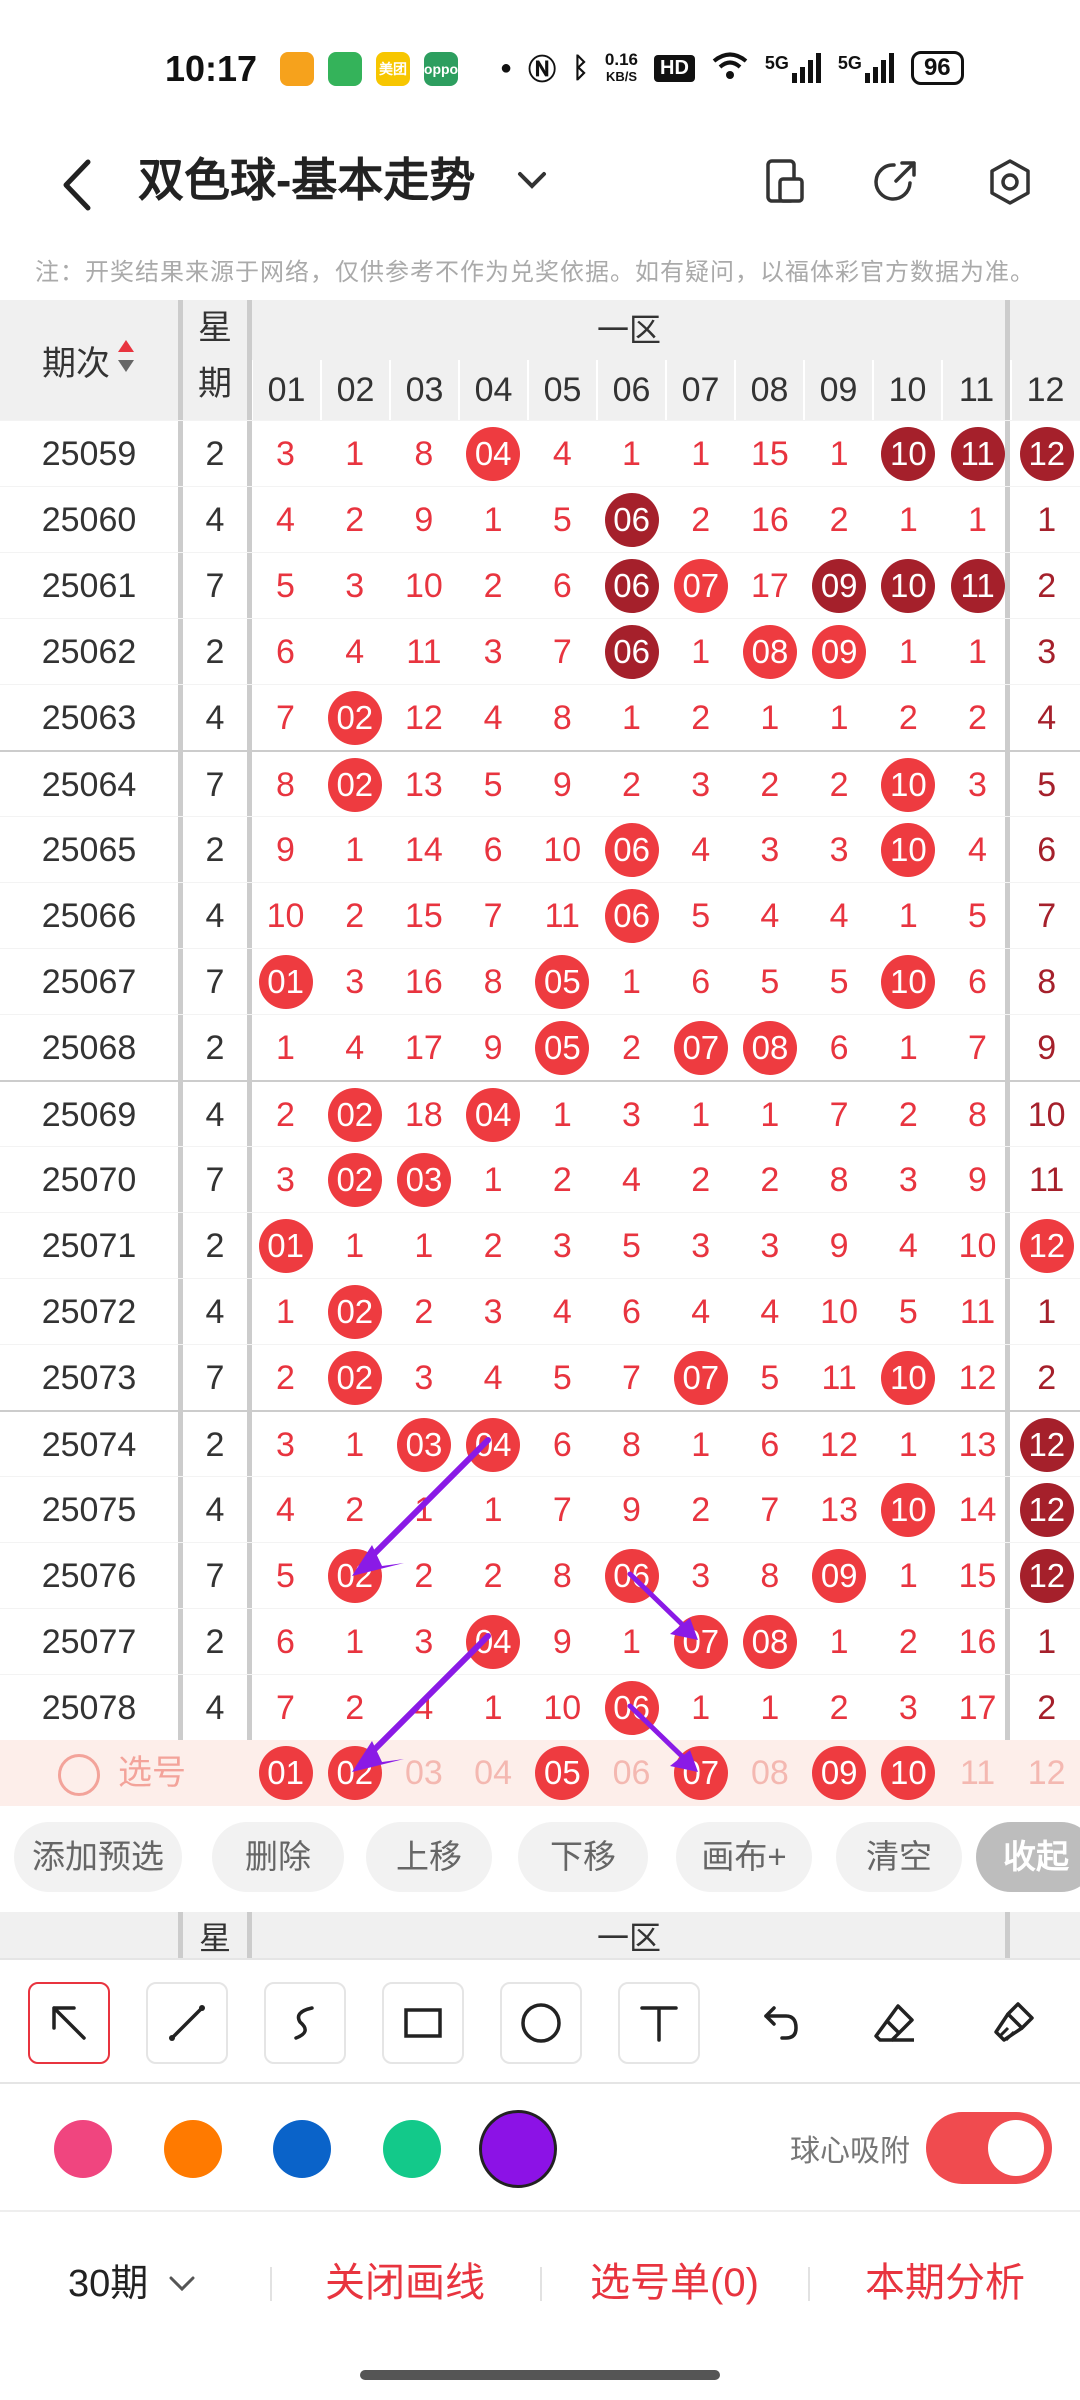  I want to click on line-tool-icon, so click(187, 2023).